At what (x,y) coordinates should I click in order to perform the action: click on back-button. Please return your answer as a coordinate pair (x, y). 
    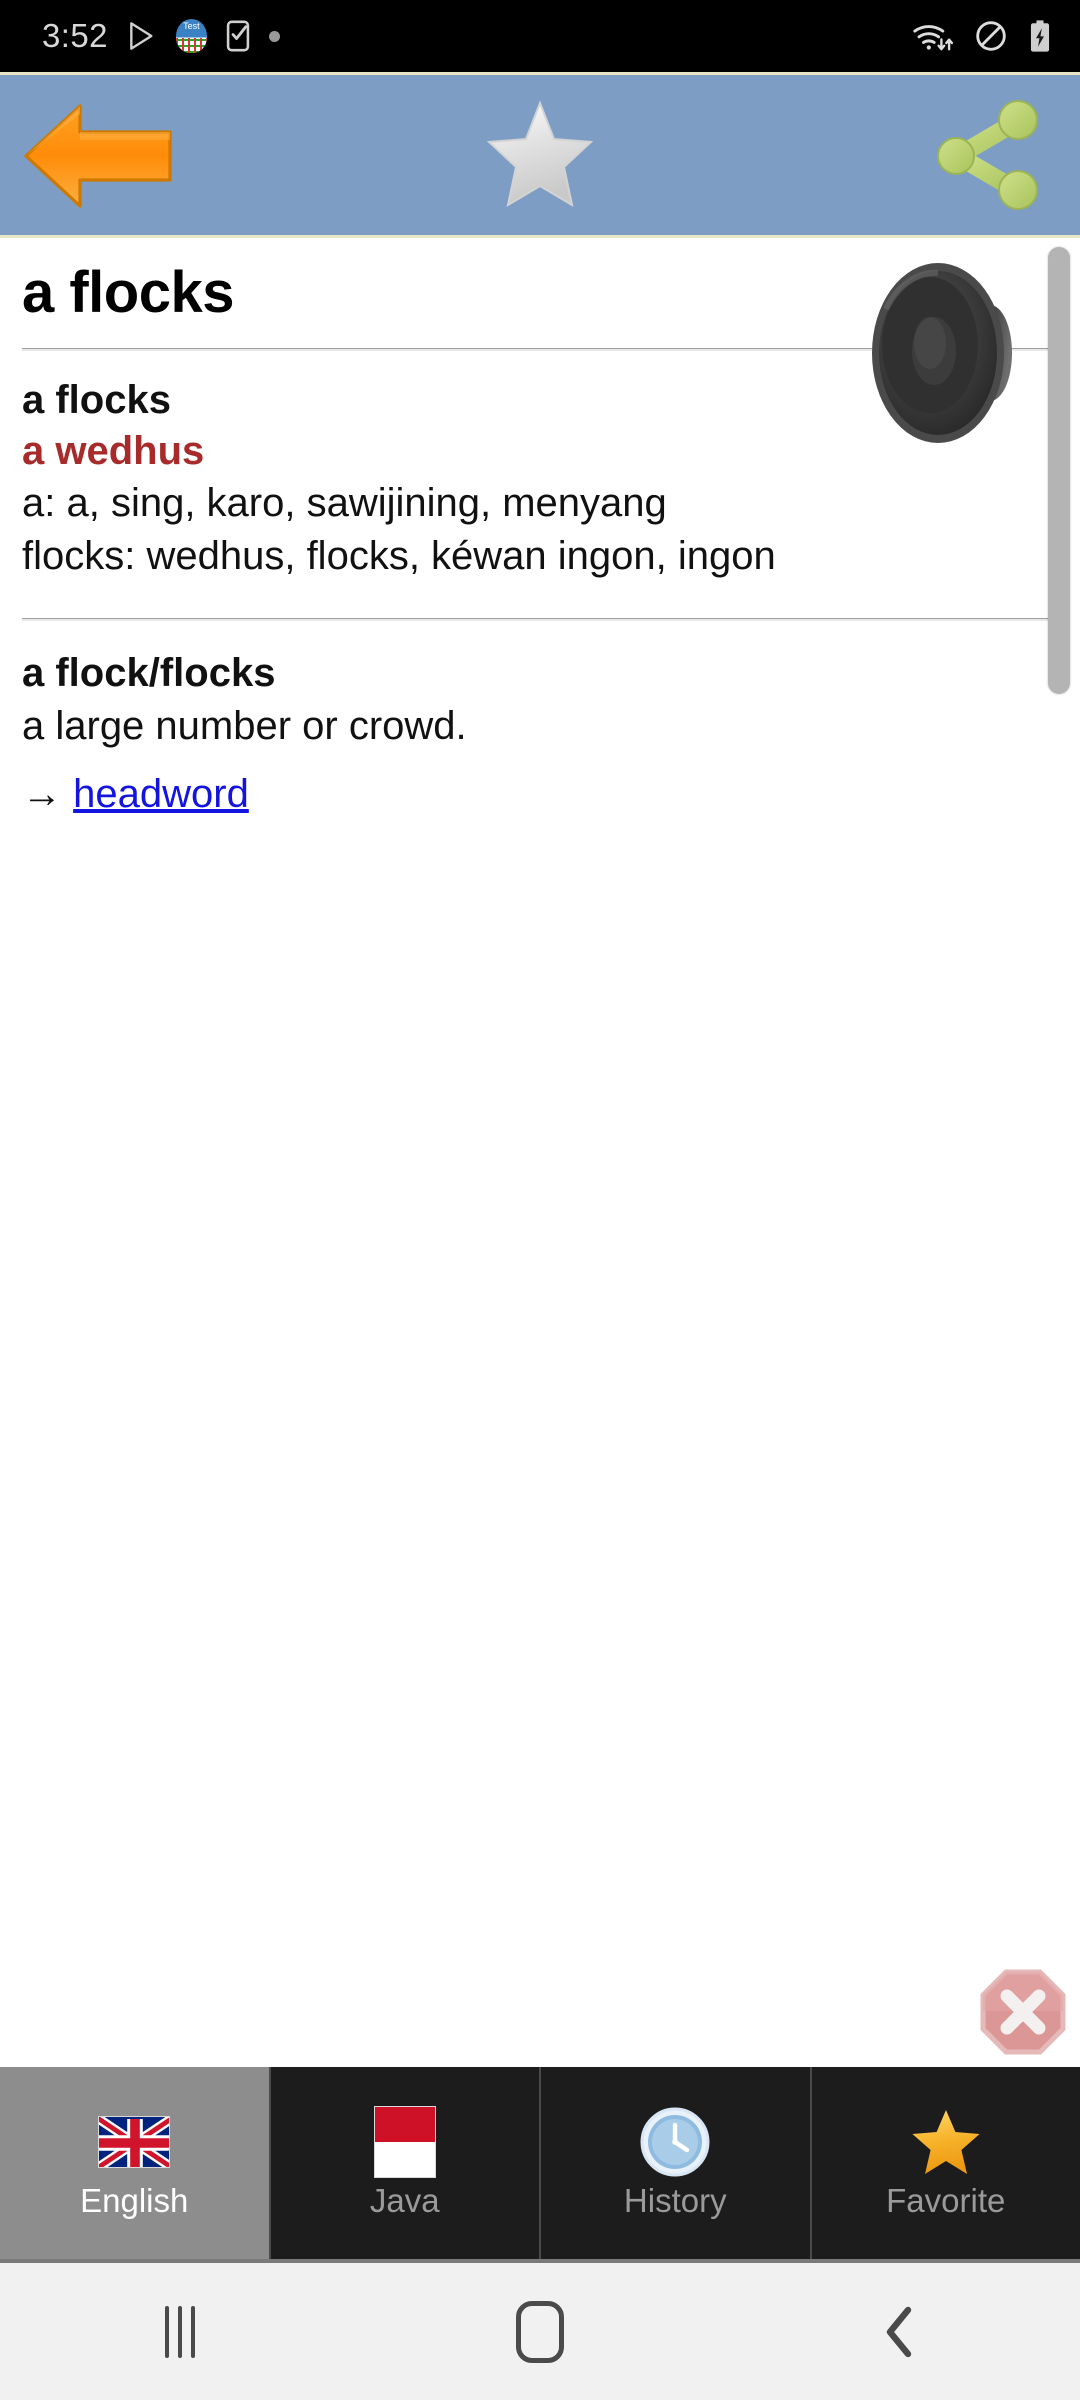
    Looking at the image, I should click on (125, 155).